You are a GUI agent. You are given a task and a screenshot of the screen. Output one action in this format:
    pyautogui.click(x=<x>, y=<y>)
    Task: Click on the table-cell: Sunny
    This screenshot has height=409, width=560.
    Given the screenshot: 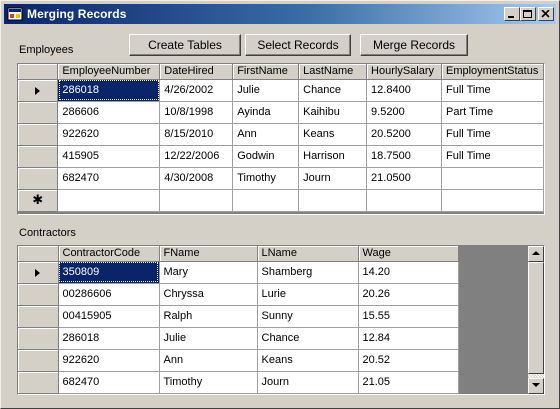 What is the action you would take?
    pyautogui.click(x=308, y=316)
    